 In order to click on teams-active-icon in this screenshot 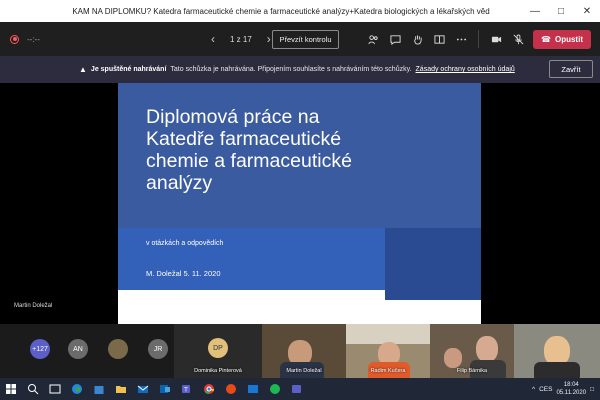, I will do `click(297, 389)`.